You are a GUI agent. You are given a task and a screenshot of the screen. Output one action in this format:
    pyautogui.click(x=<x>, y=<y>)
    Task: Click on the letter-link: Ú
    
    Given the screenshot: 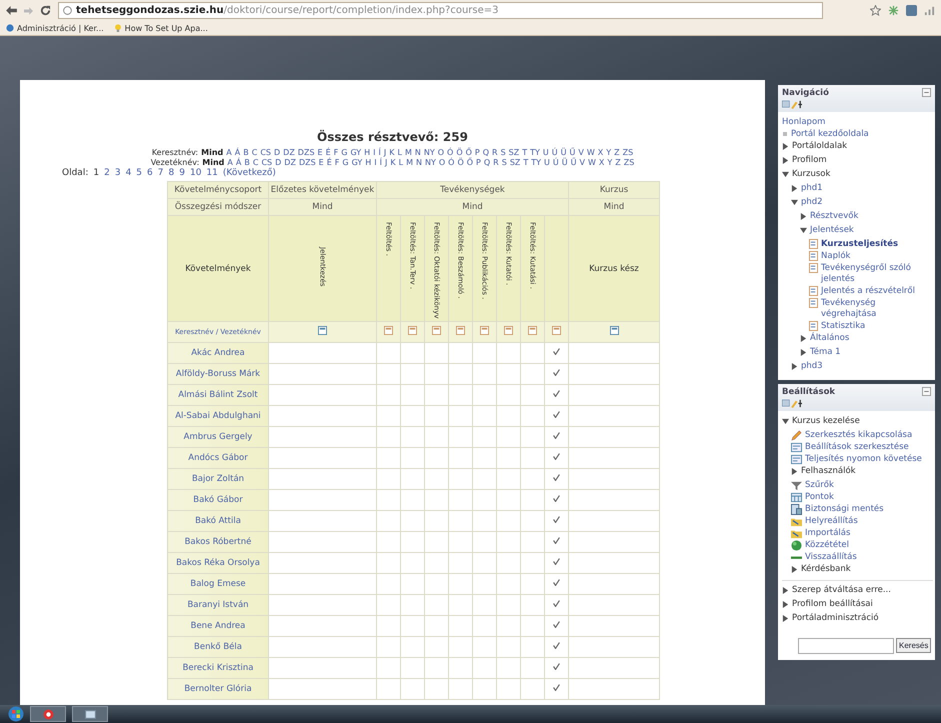 What is the action you would take?
    pyautogui.click(x=555, y=163)
    